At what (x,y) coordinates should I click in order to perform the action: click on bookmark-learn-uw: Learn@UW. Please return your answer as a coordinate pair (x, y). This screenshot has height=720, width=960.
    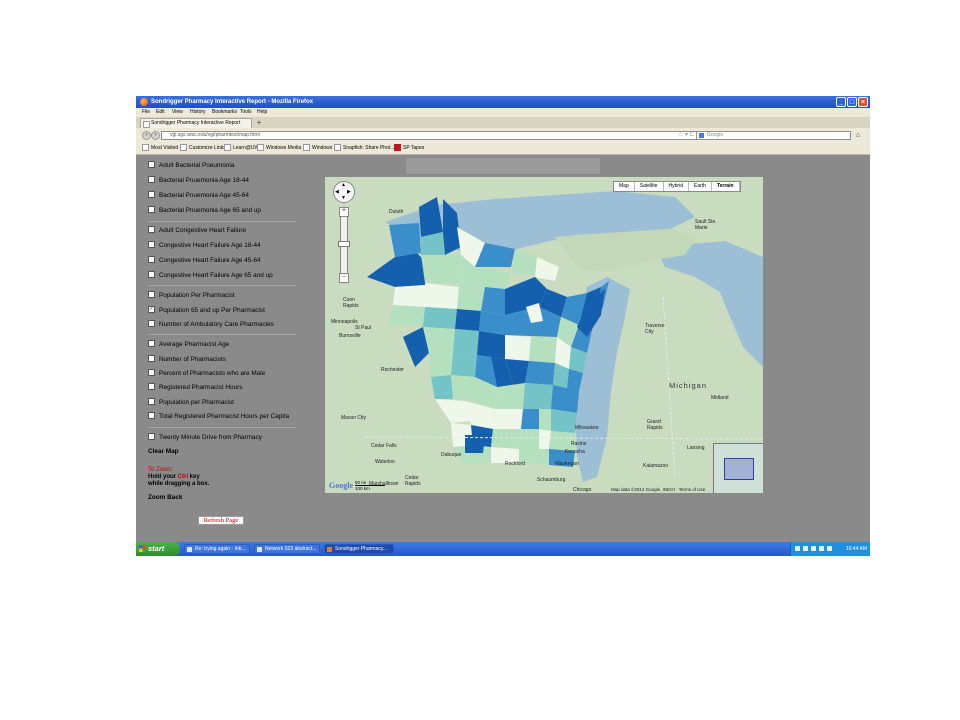
    Looking at the image, I should click on (241, 148).